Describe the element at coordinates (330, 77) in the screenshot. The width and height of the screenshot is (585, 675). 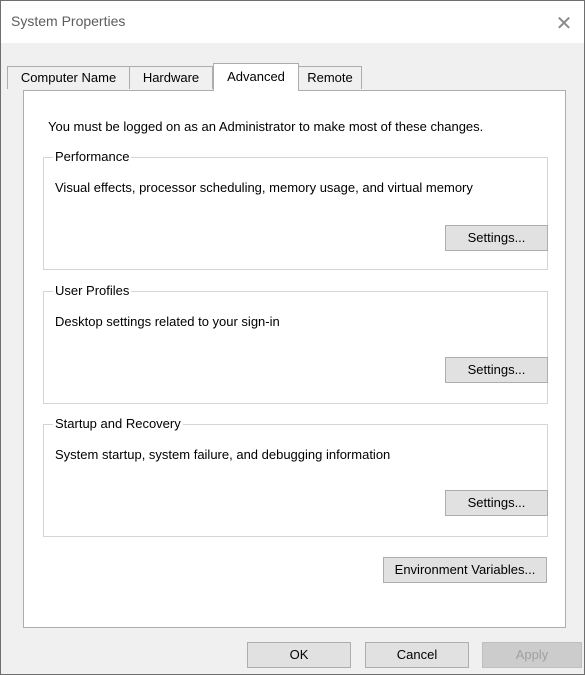
I see `tab-remote: Remote` at that location.